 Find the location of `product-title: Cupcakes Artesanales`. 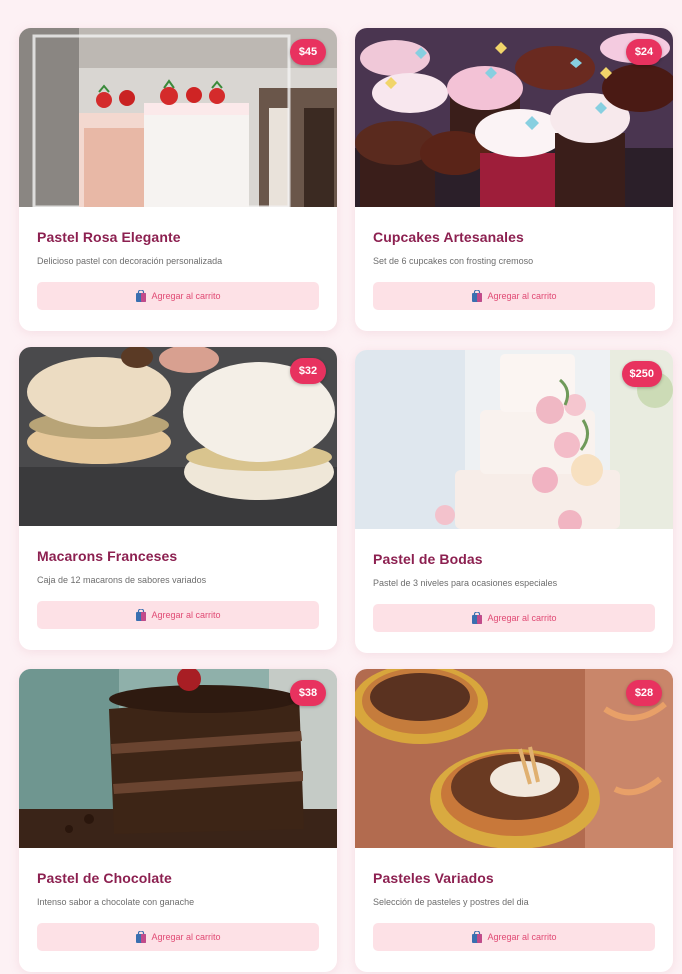

product-title: Cupcakes Artesanales is located at coordinates (448, 237).